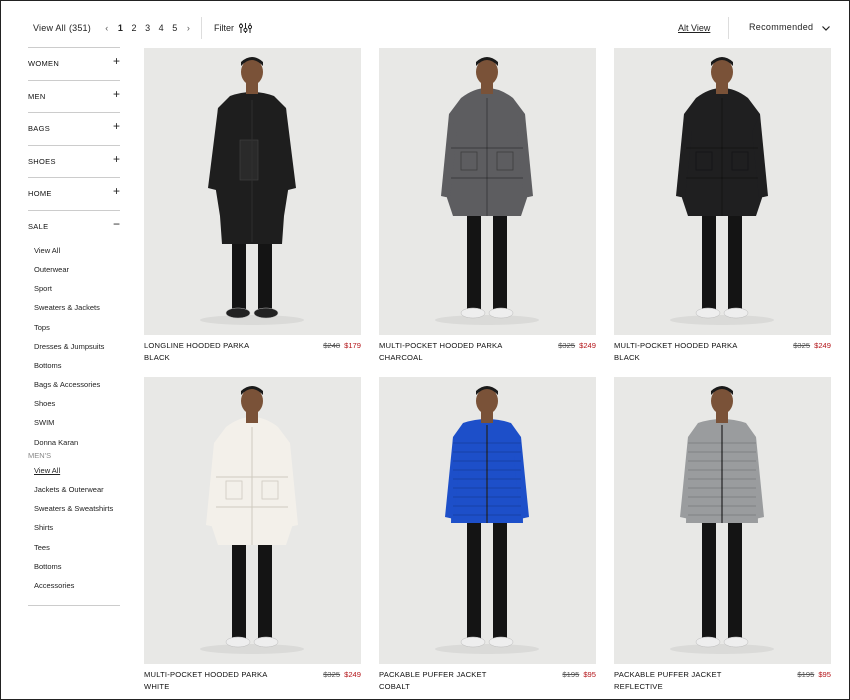  I want to click on category-label: BAGS, so click(39, 129).